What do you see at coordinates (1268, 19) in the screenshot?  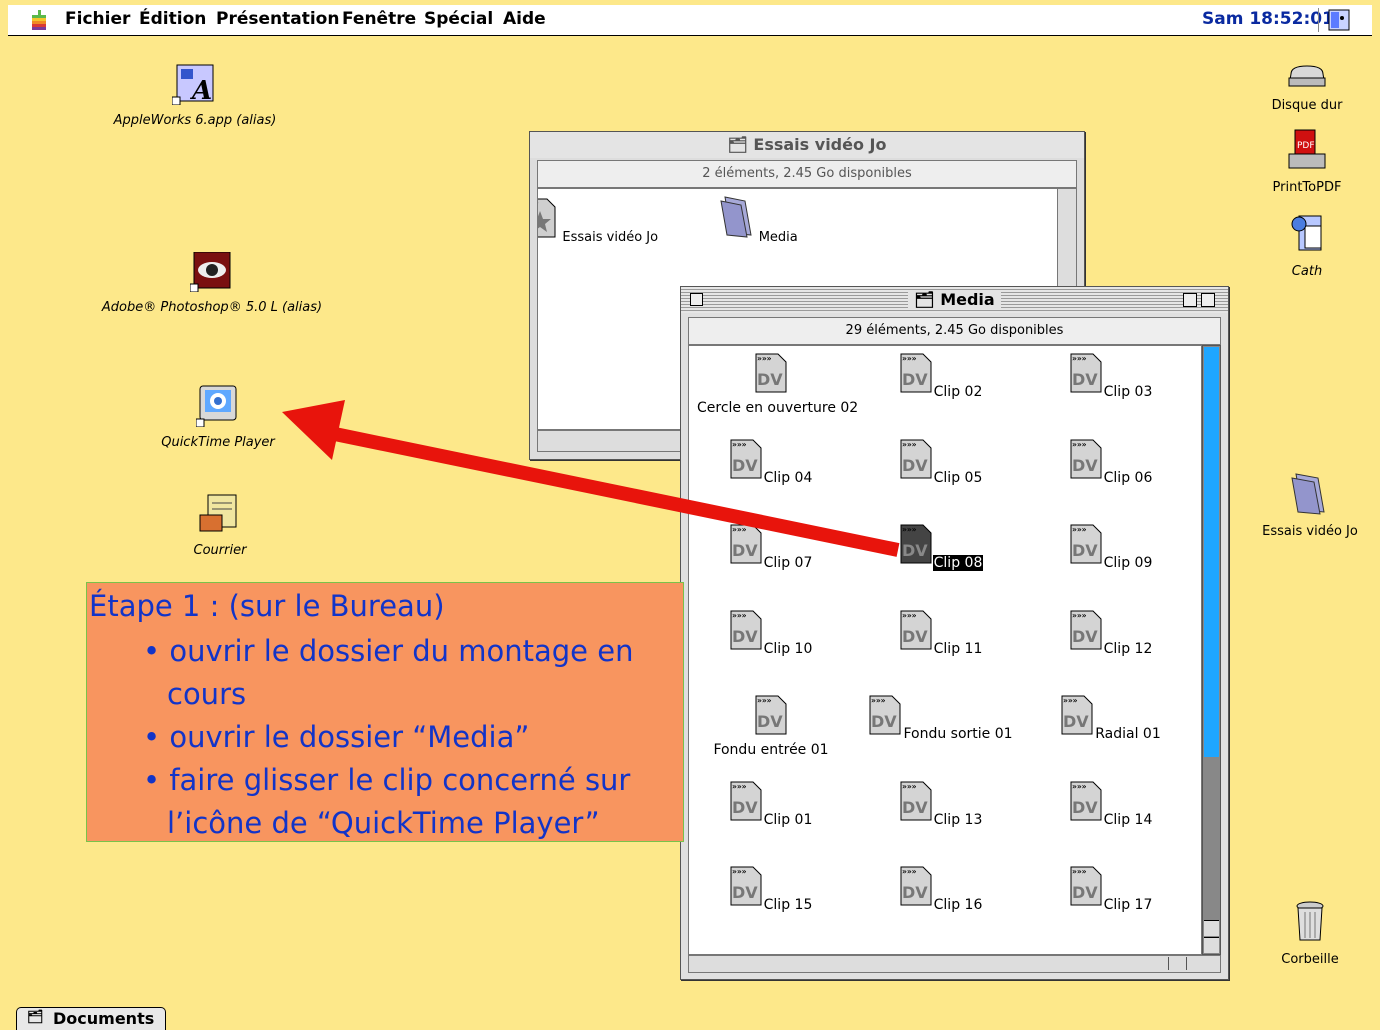 I see `menu-clock: Sam 18:52:01` at bounding box center [1268, 19].